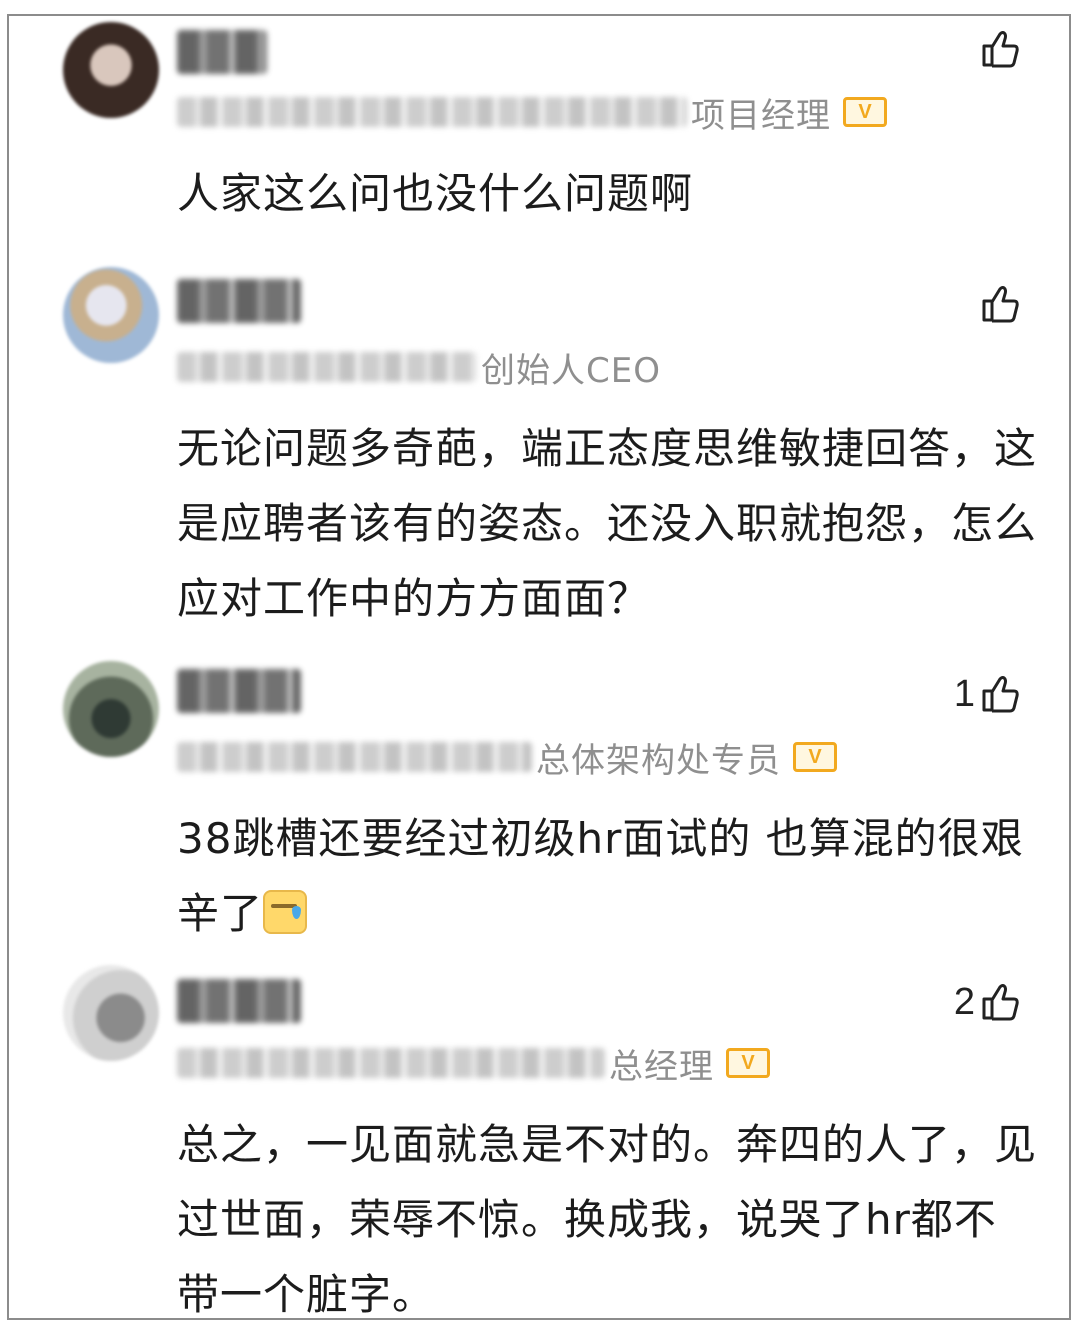 This screenshot has height=1326, width=1080. I want to click on user-meta: 创始人CEO, so click(419, 368).